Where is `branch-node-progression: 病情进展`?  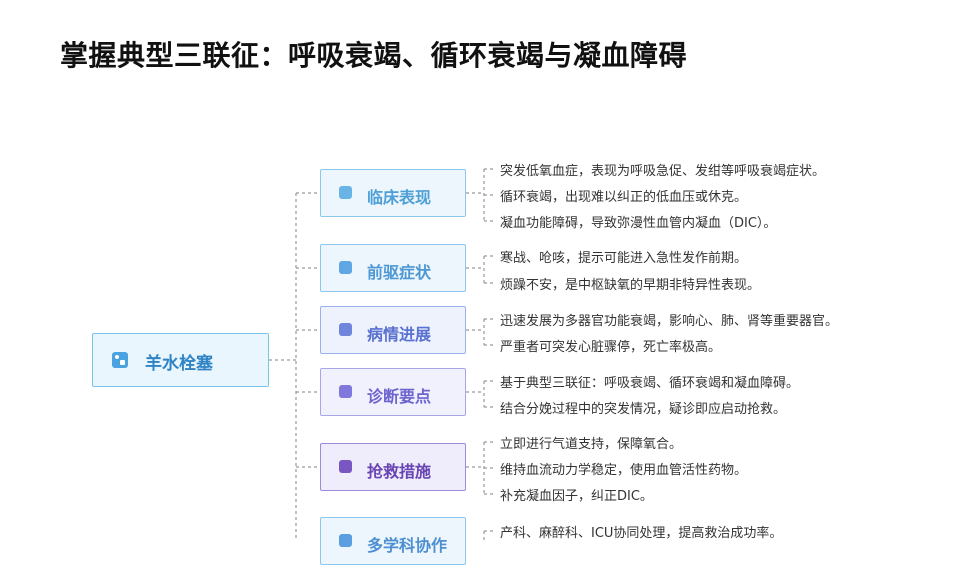 branch-node-progression: 病情进展 is located at coordinates (393, 330).